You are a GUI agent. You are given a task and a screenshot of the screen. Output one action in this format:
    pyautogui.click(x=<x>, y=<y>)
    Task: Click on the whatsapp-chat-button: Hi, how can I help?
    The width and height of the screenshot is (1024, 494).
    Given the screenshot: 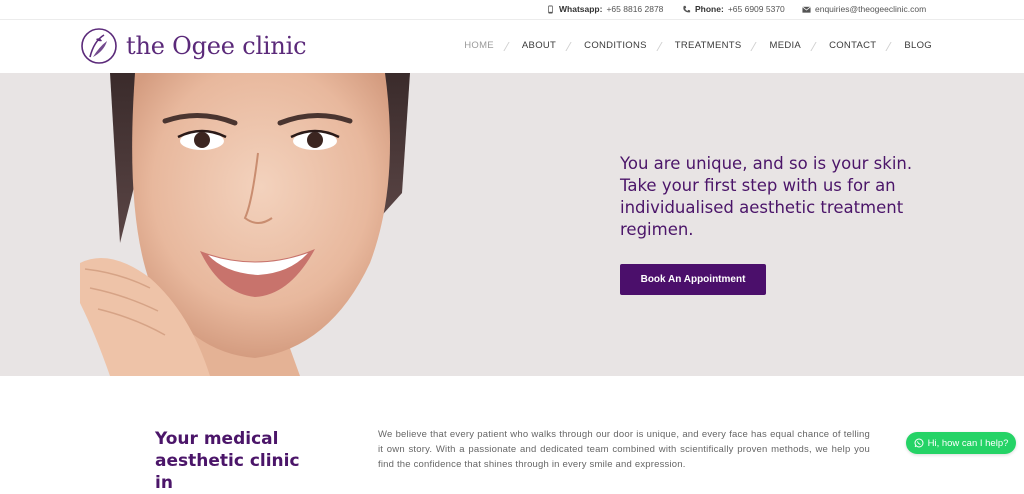 What is the action you would take?
    pyautogui.click(x=961, y=443)
    